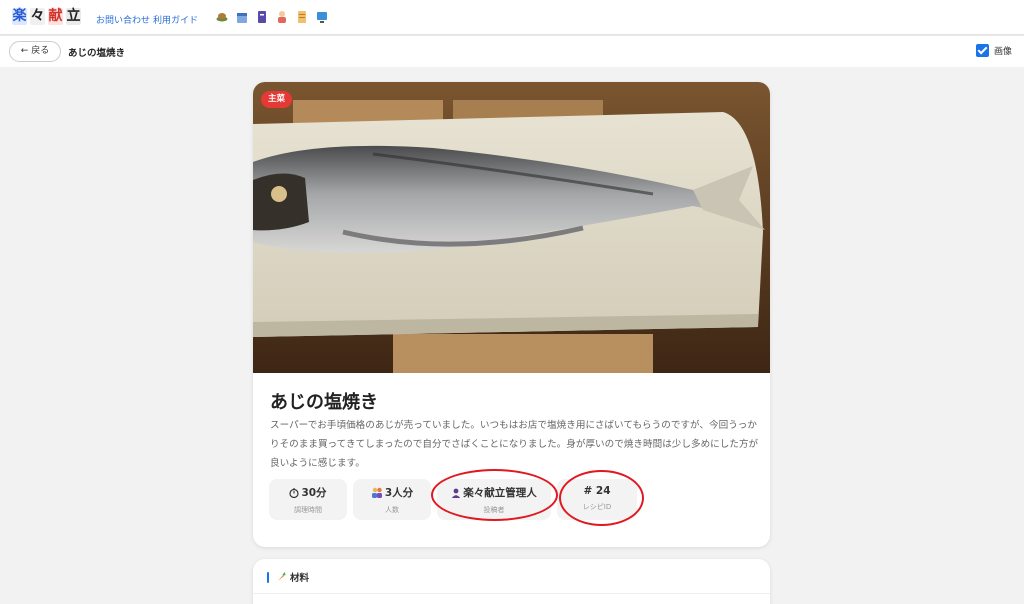 The image size is (1024, 604). Describe the element at coordinates (35, 51) in the screenshot. I see `back-button: ← 戻る` at that location.